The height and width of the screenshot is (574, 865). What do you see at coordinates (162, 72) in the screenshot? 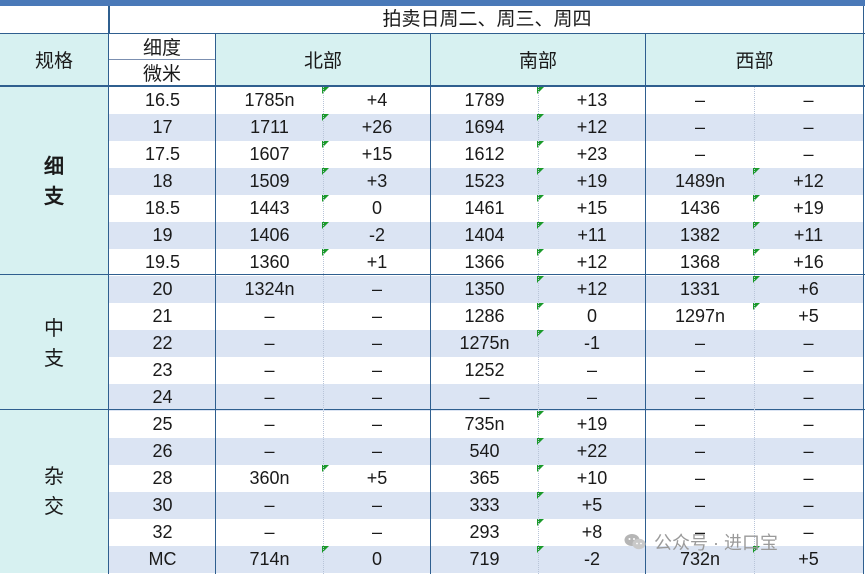
I see `header-micron: 微米` at bounding box center [162, 72].